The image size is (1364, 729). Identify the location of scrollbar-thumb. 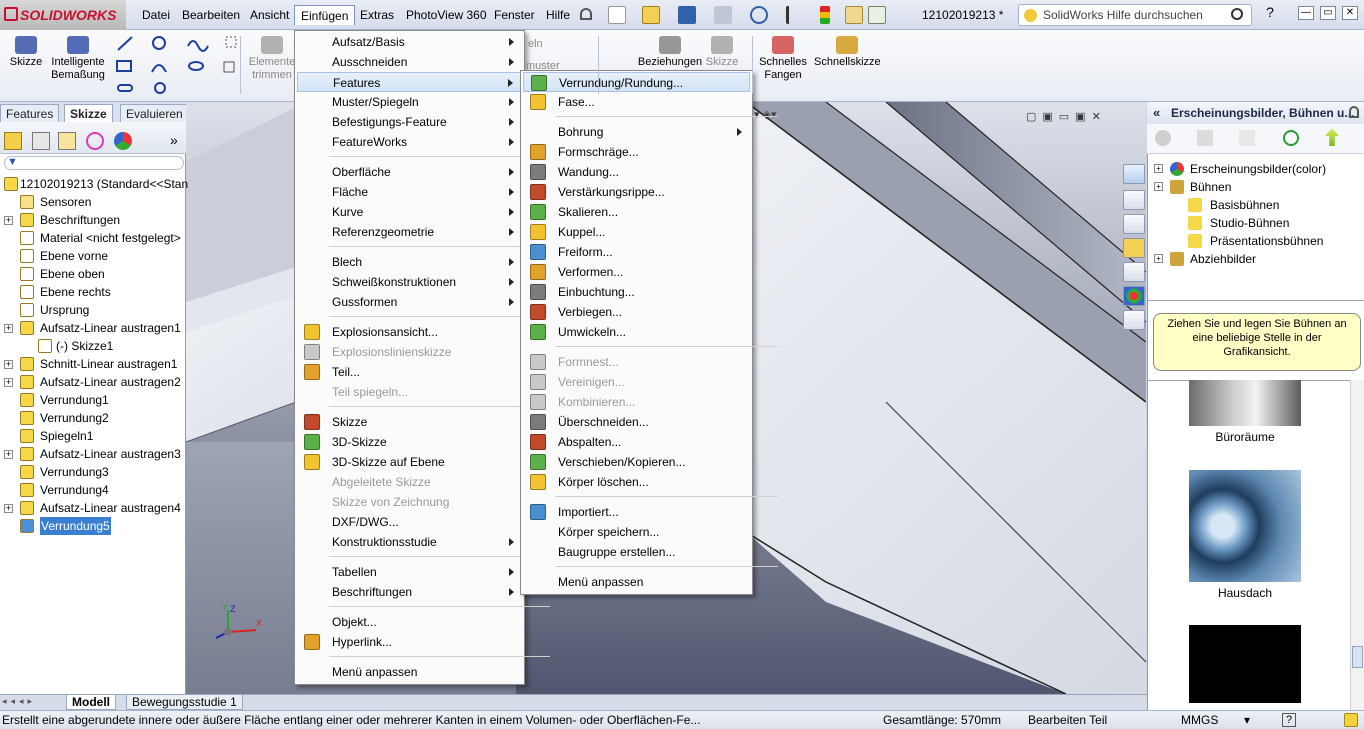
(1357, 657).